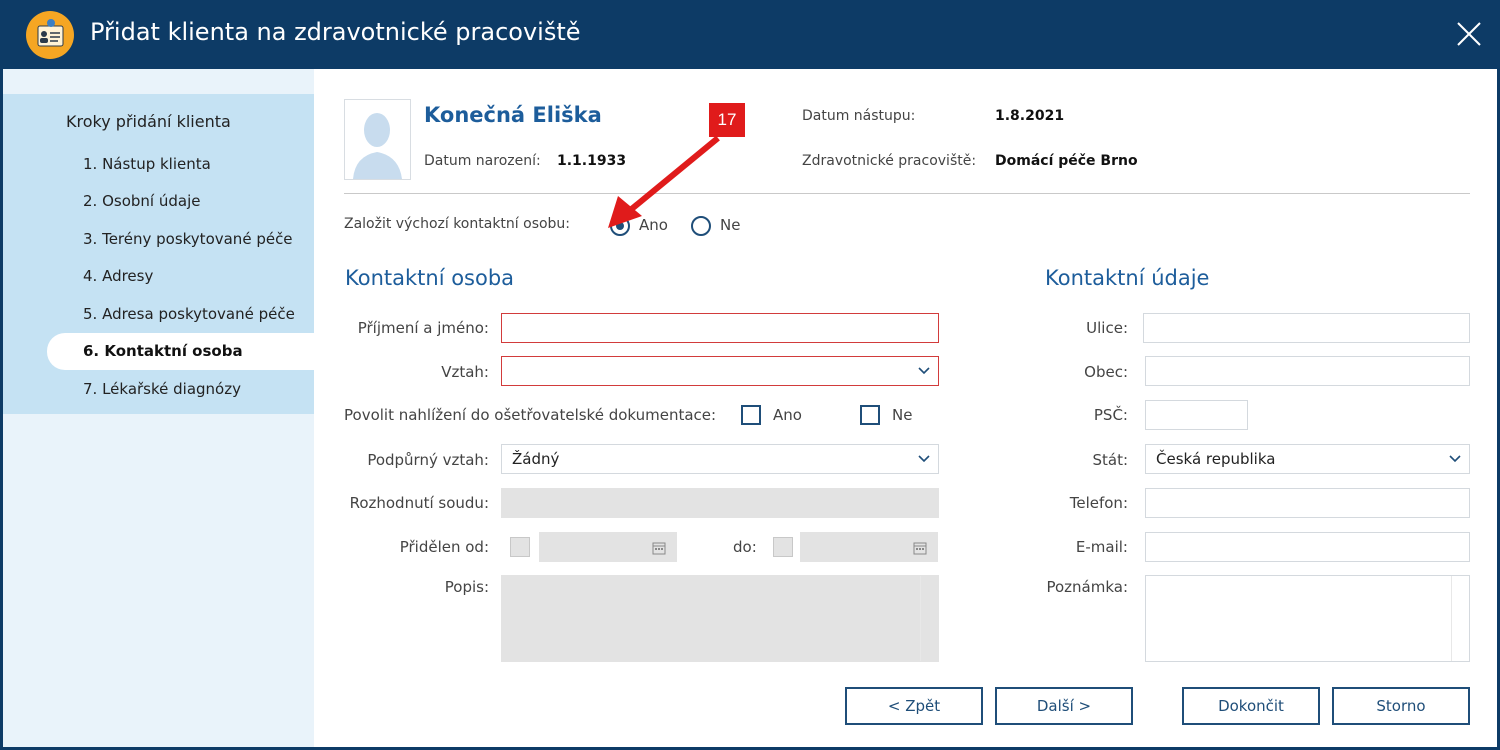 The image size is (1500, 750). I want to click on start-date-label: Datum nástupu:, so click(859, 116).